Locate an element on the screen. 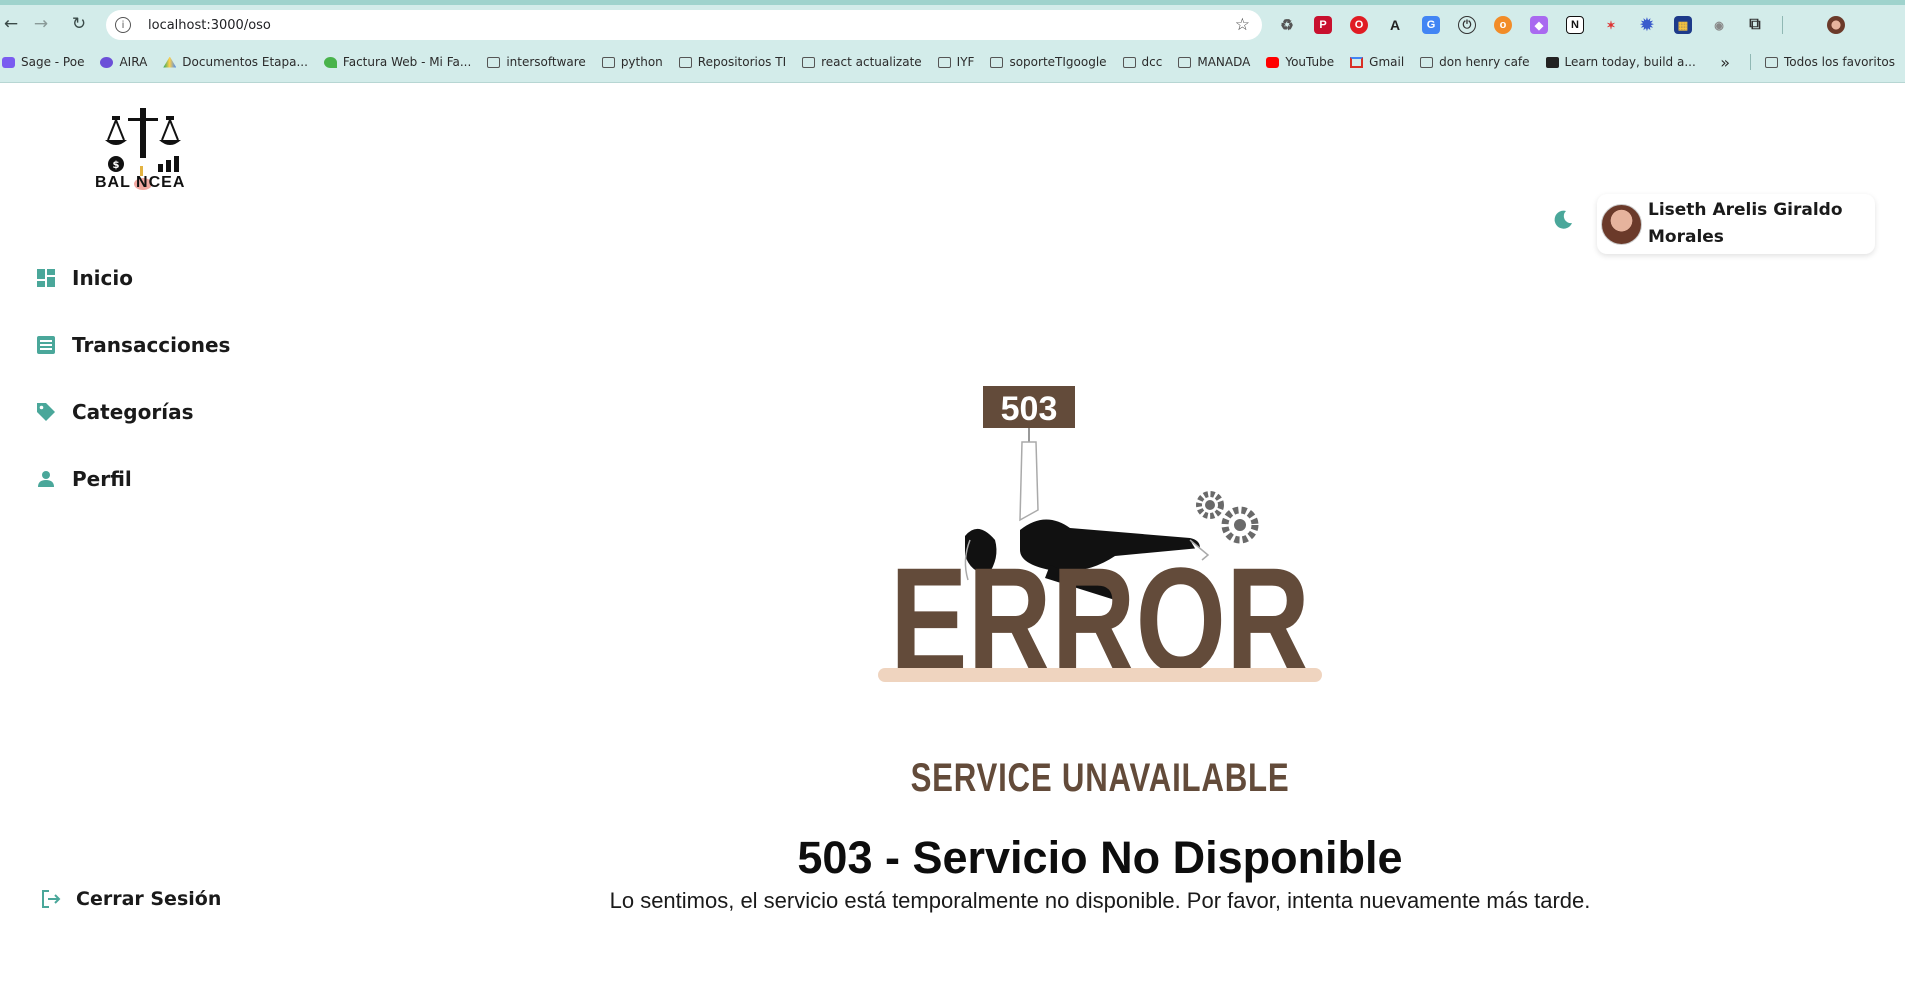 This screenshot has width=1905, height=992. grid-extension-icon: ▦ is located at coordinates (1683, 25).